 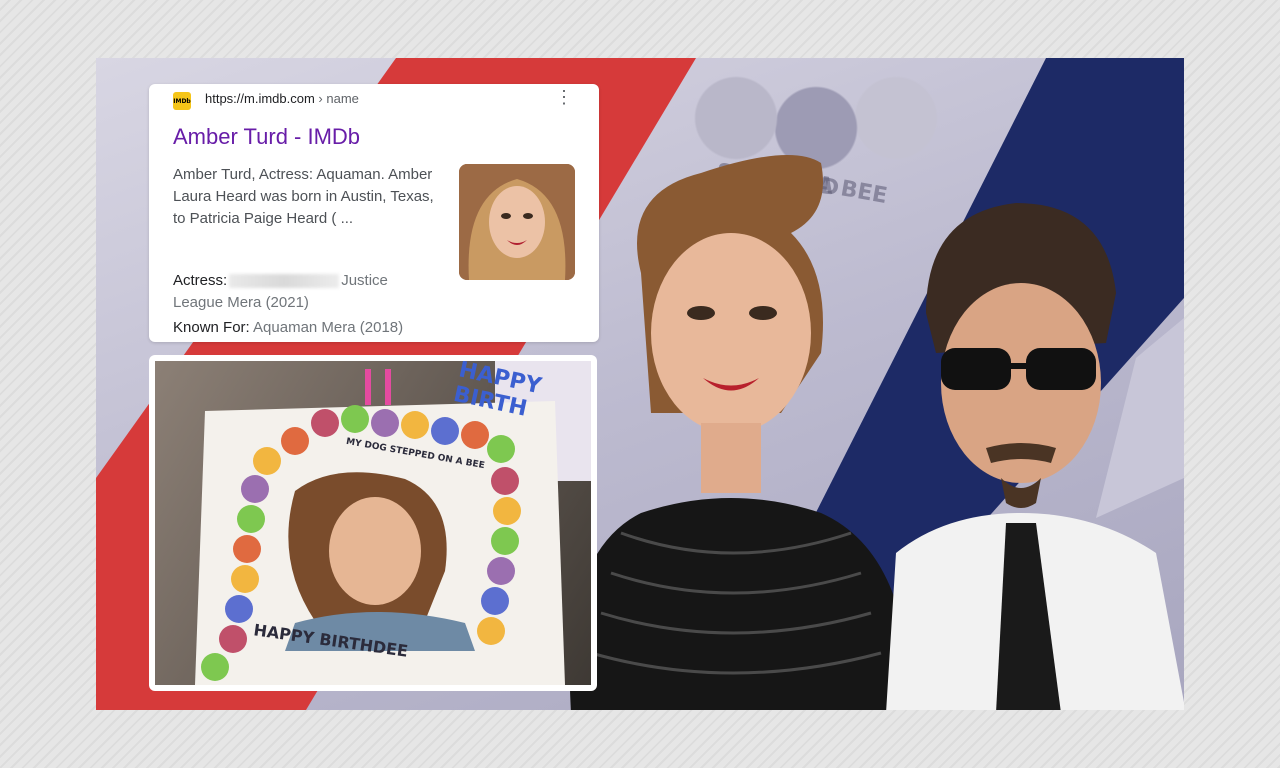 I want to click on url-host: https://m.imdb.com, so click(x=260, y=98).